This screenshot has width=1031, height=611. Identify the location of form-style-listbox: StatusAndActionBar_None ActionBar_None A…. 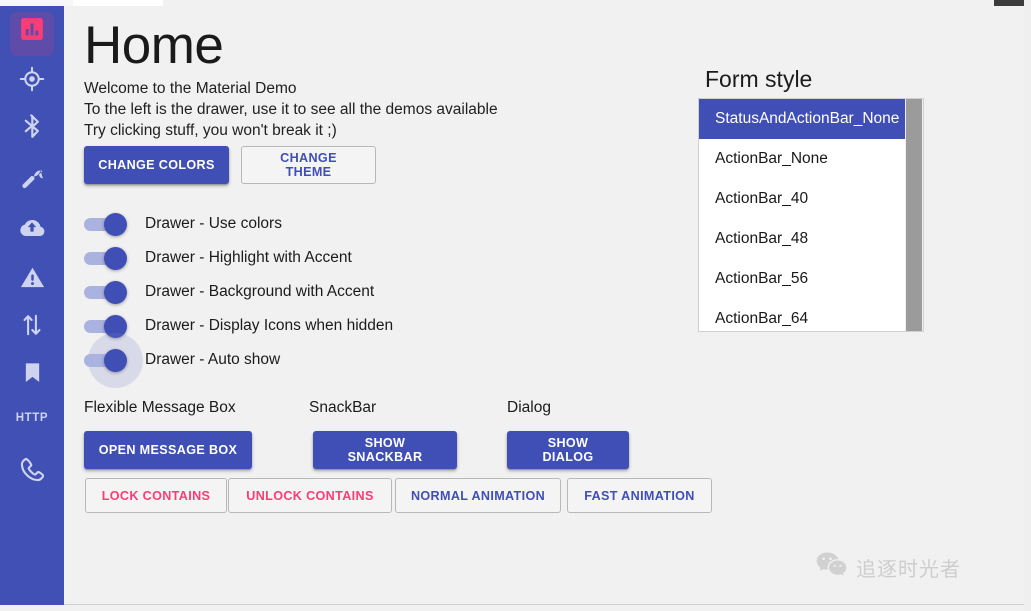
(811, 215).